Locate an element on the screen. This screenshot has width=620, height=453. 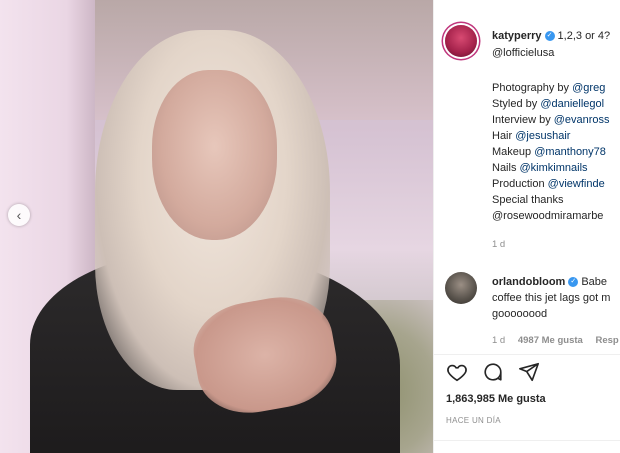
previous-image-button: ‹ is located at coordinates (19, 215).